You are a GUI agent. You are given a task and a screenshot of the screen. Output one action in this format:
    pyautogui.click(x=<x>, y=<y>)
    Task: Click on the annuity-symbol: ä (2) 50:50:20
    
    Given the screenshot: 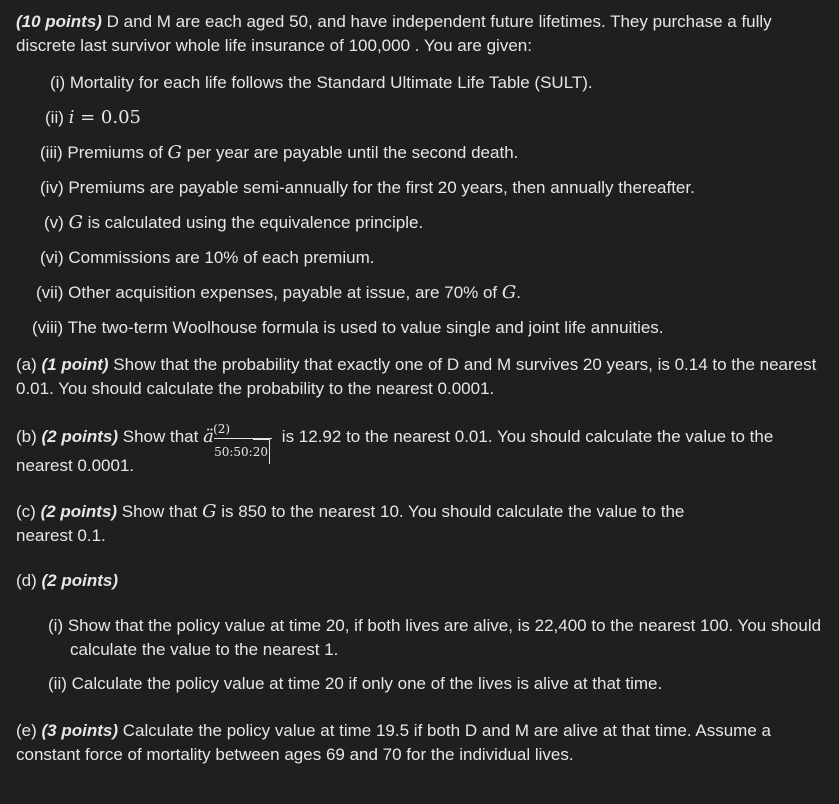 What is the action you would take?
    pyautogui.click(x=240, y=443)
    